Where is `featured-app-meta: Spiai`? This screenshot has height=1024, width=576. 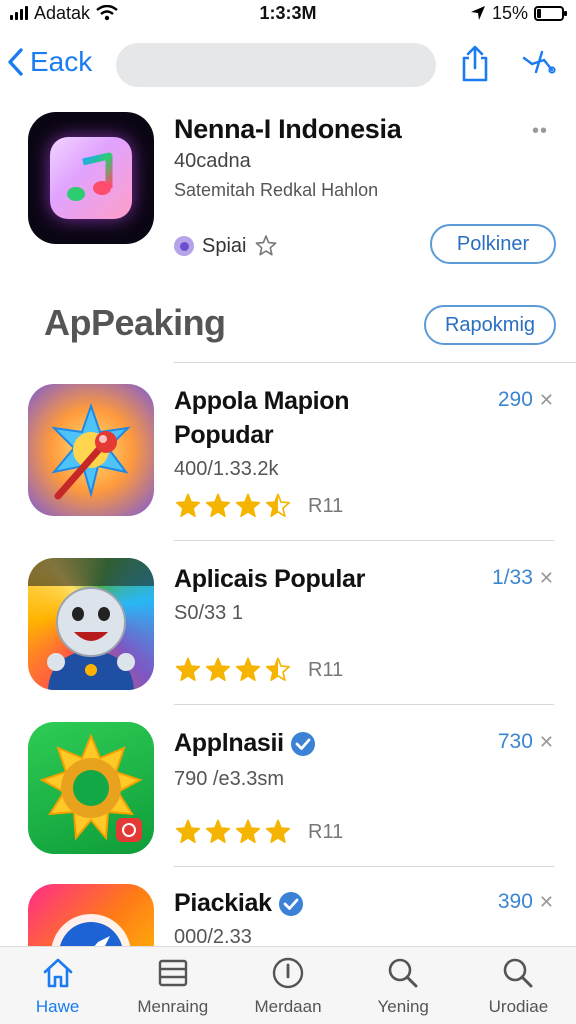
featured-app-meta: Spiai is located at coordinates (226, 246).